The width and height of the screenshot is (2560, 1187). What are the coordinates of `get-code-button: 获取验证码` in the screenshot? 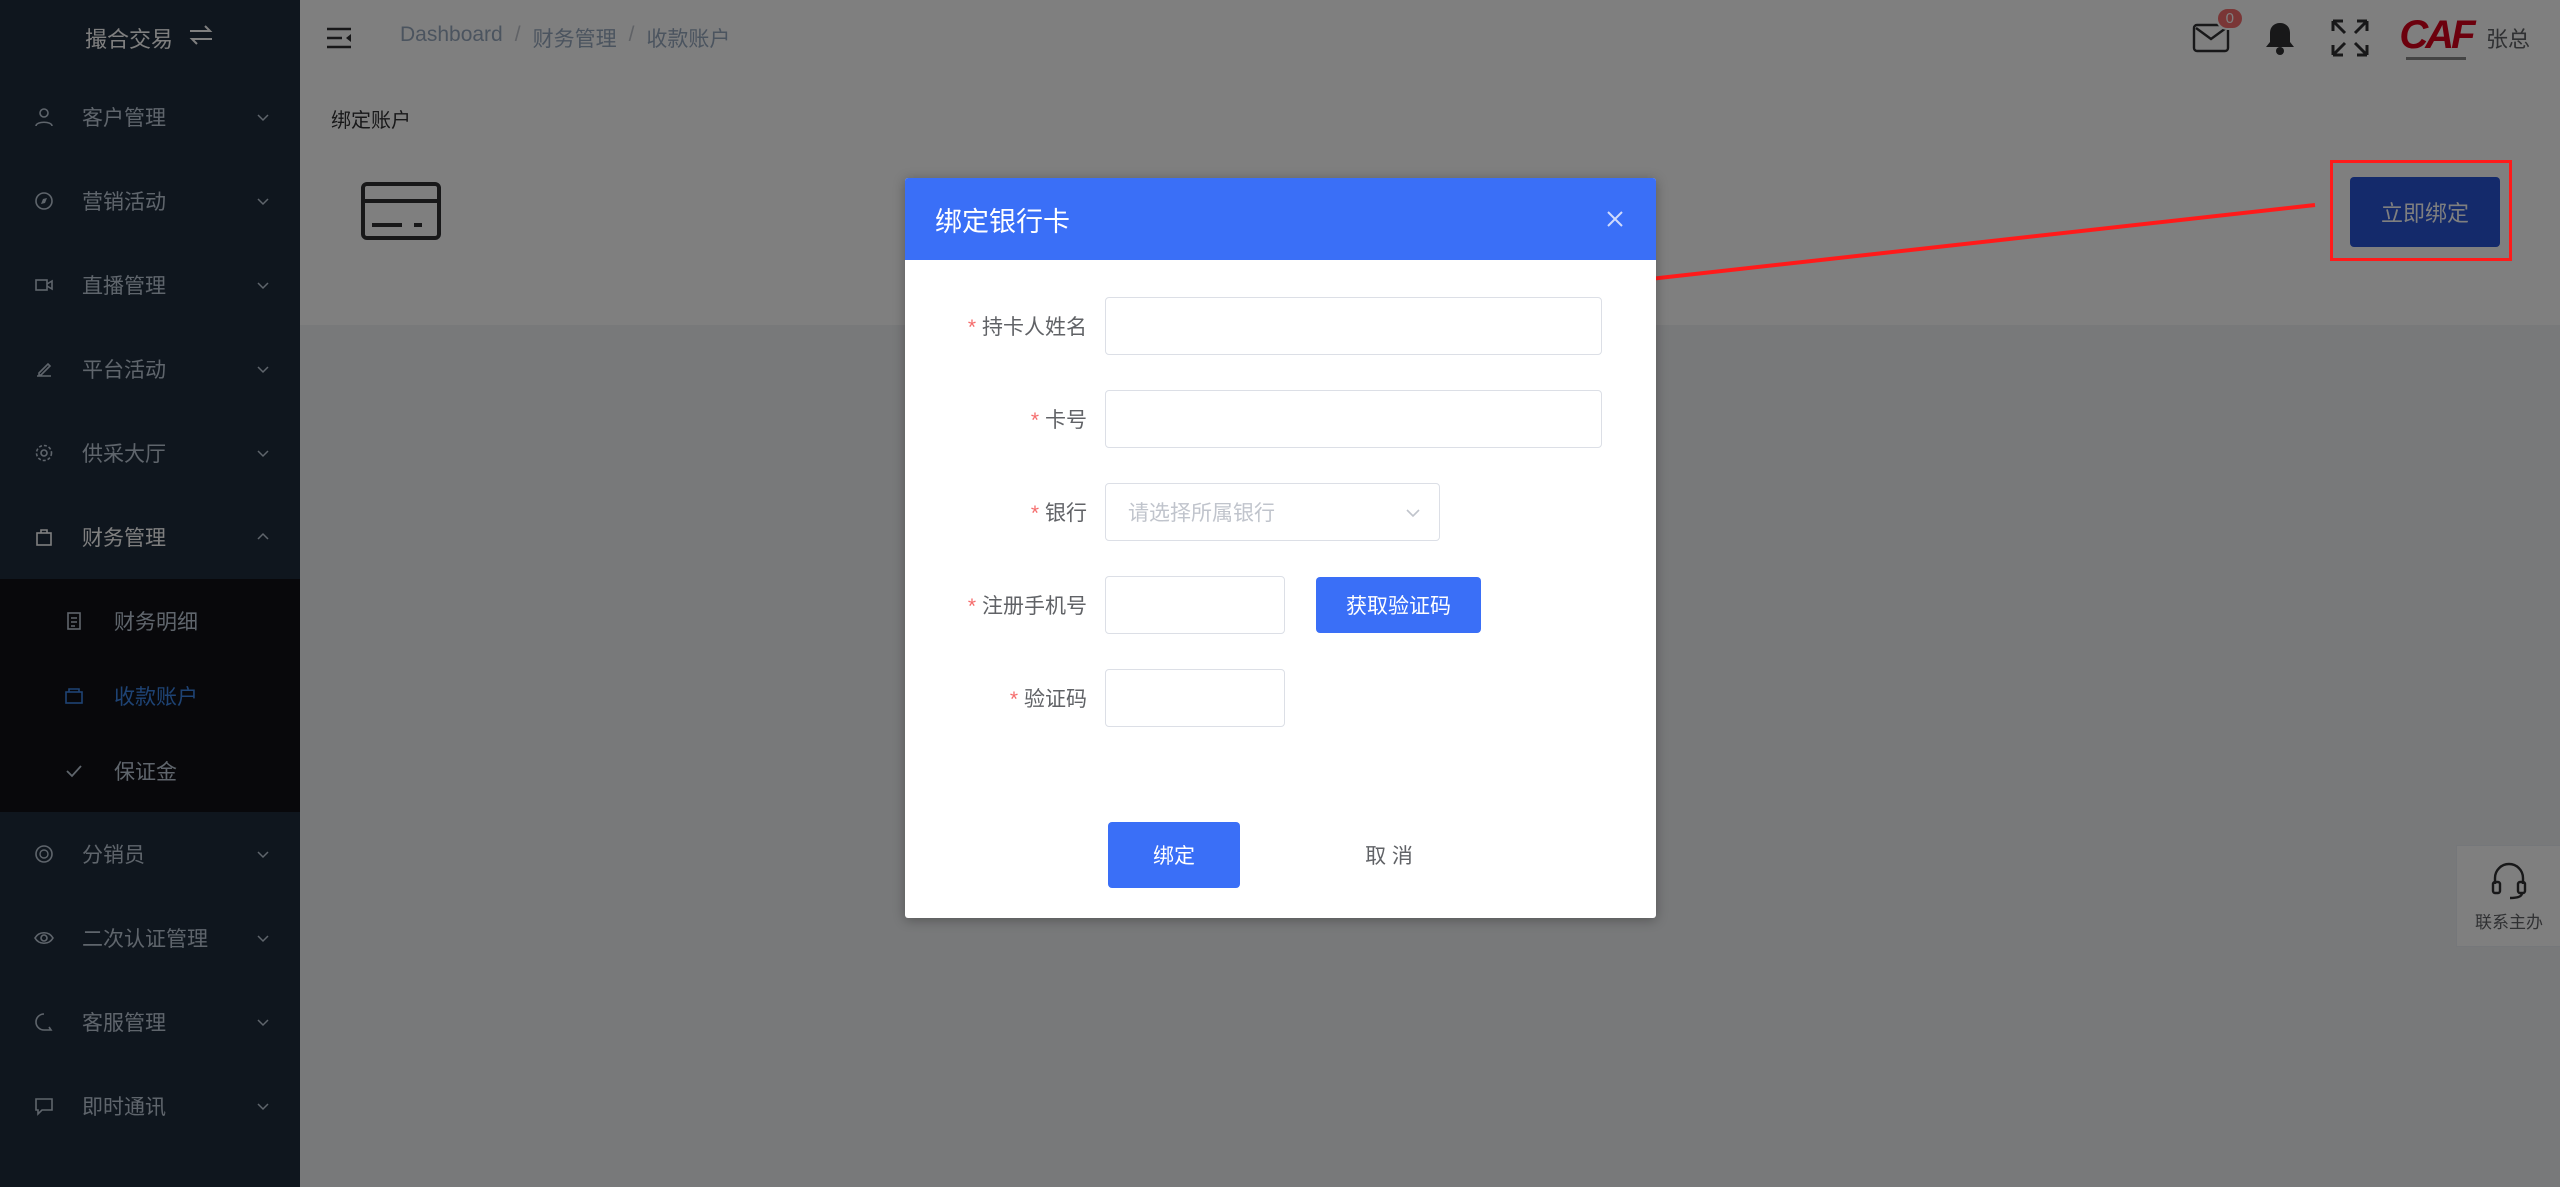 It's located at (1398, 605).